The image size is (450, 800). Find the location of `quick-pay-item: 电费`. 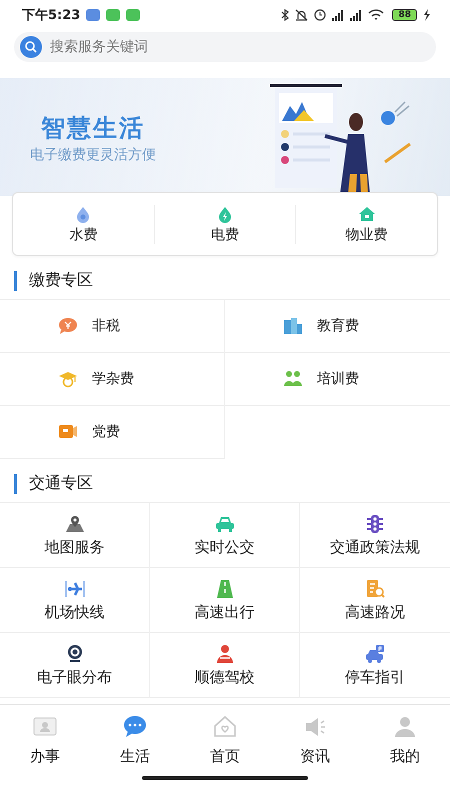

quick-pay-item: 电费 is located at coordinates (225, 224).